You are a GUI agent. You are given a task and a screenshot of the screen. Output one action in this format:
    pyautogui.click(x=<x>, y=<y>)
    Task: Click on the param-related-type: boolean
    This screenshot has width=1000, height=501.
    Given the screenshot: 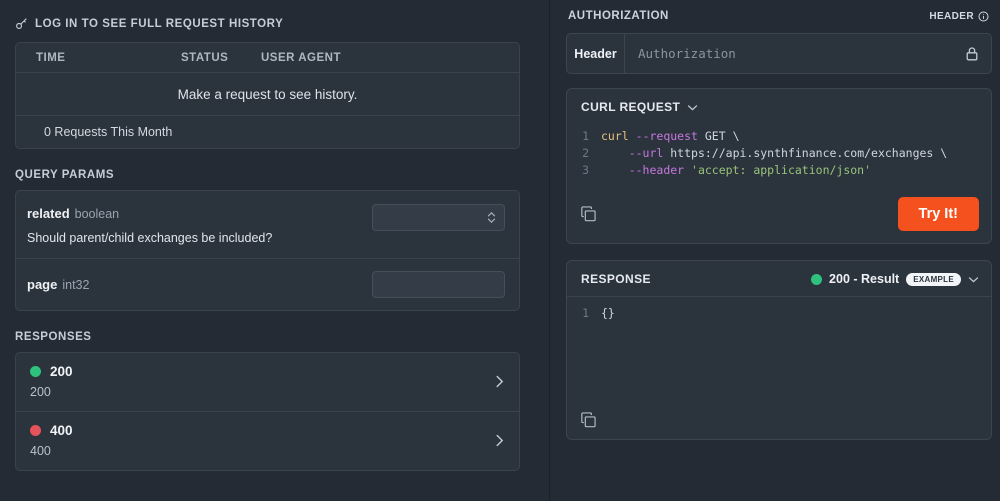 What is the action you would take?
    pyautogui.click(x=97, y=214)
    